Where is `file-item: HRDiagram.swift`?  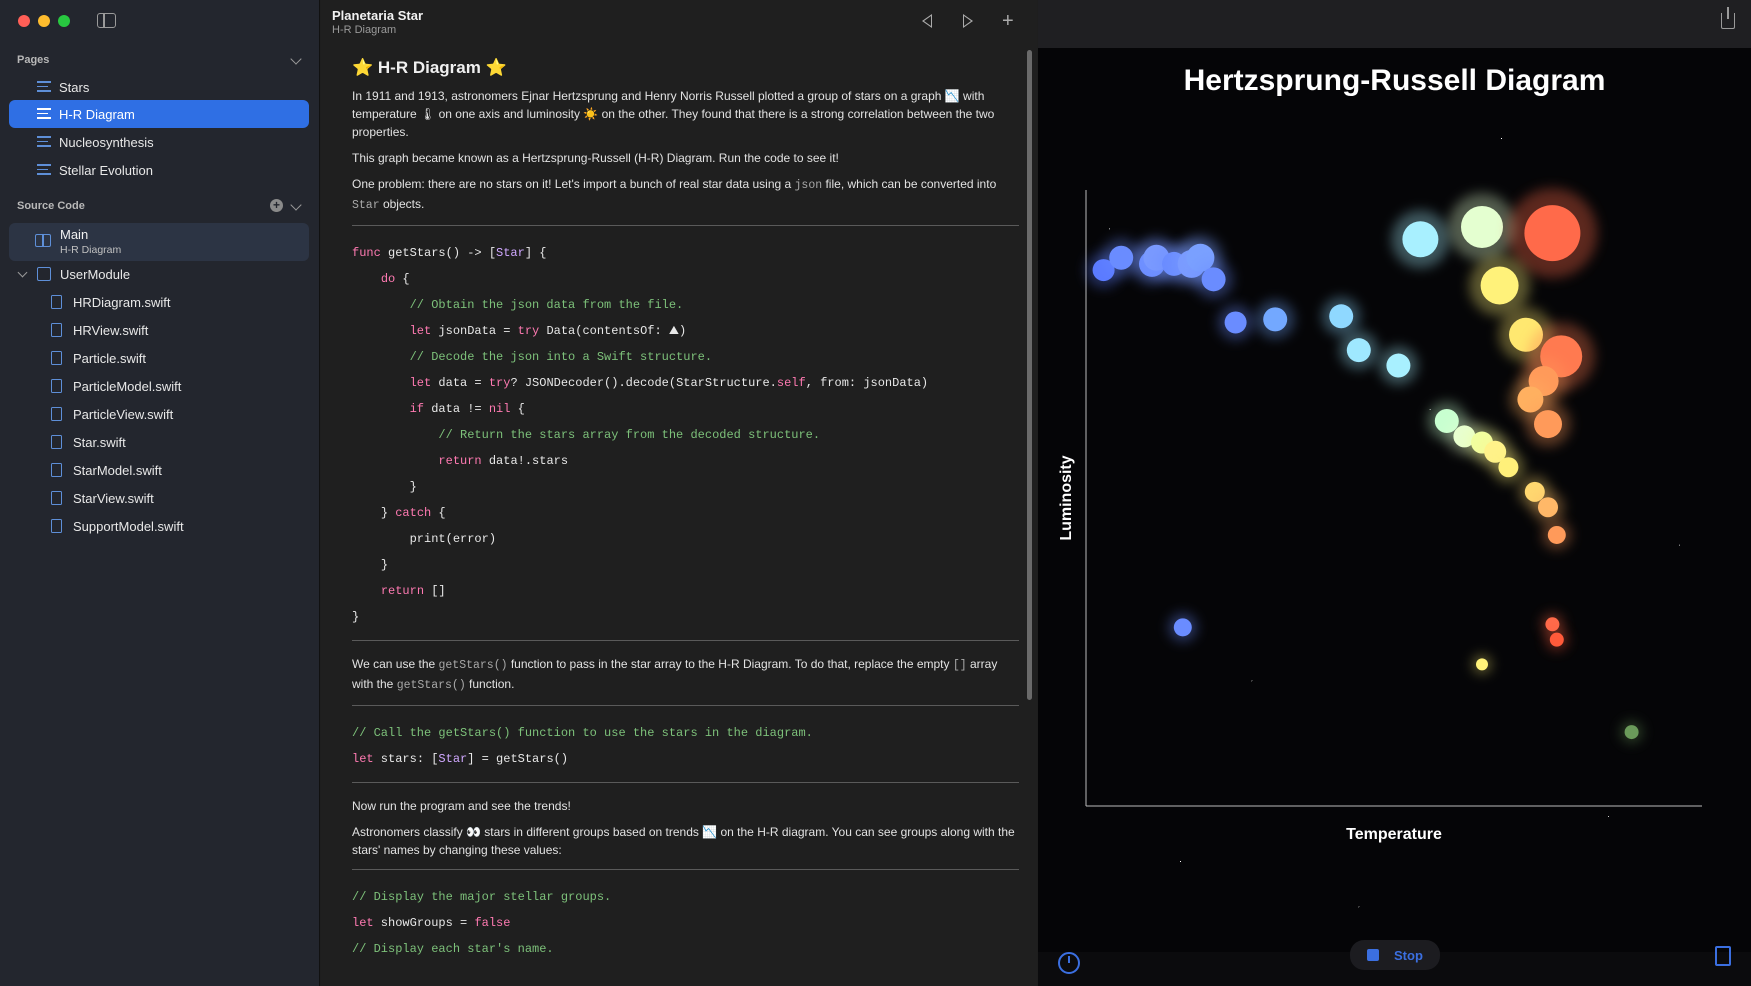
file-item: HRDiagram.swift is located at coordinates (160, 303).